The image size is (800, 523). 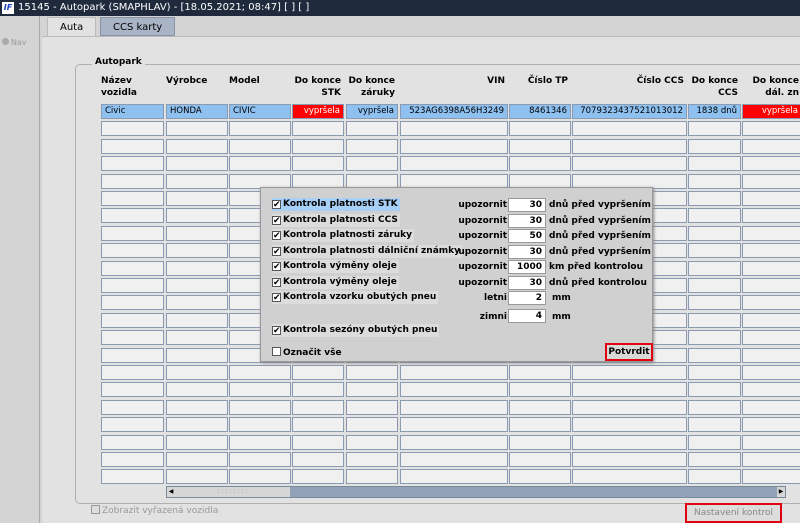 What do you see at coordinates (335, 282) in the screenshot?
I see `check-row-5: ✔ Kontrola výměny oleje` at bounding box center [335, 282].